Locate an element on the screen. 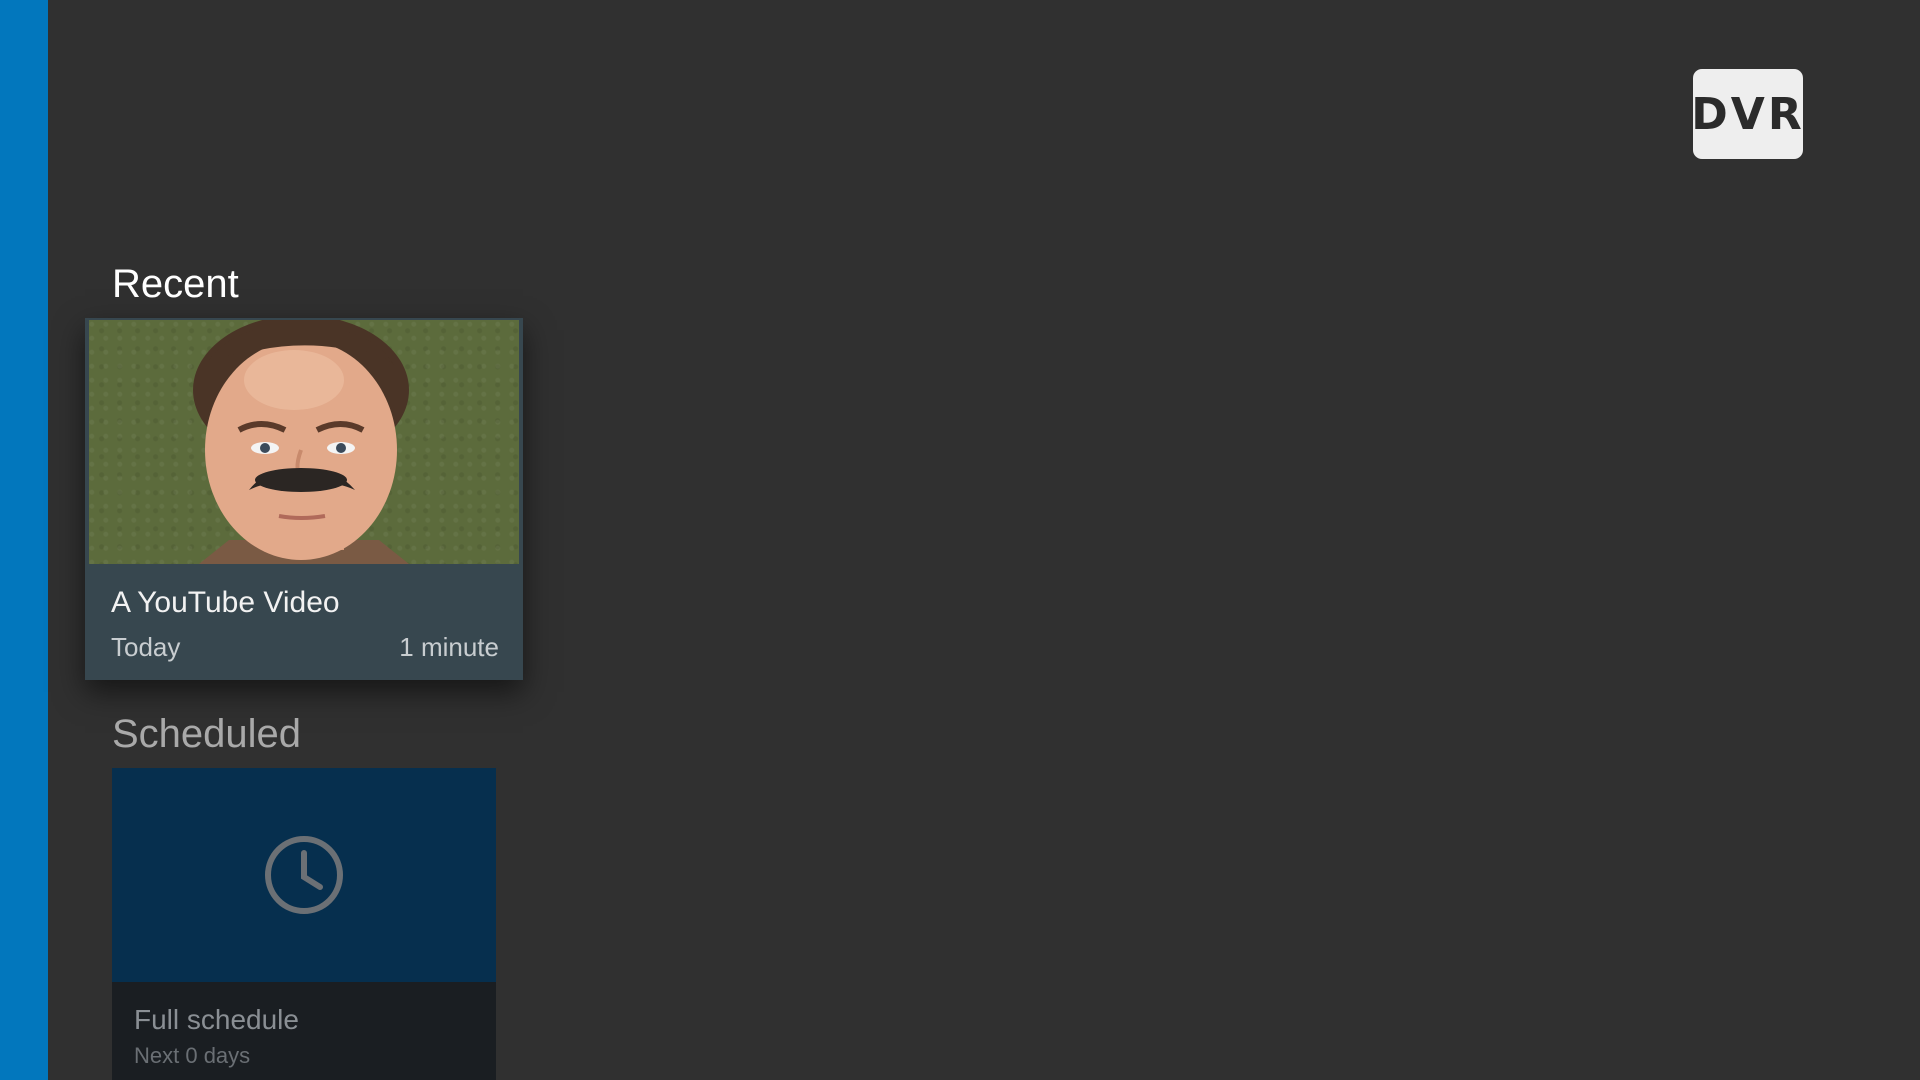 The height and width of the screenshot is (1080, 1920). clock-icon is located at coordinates (304, 875).